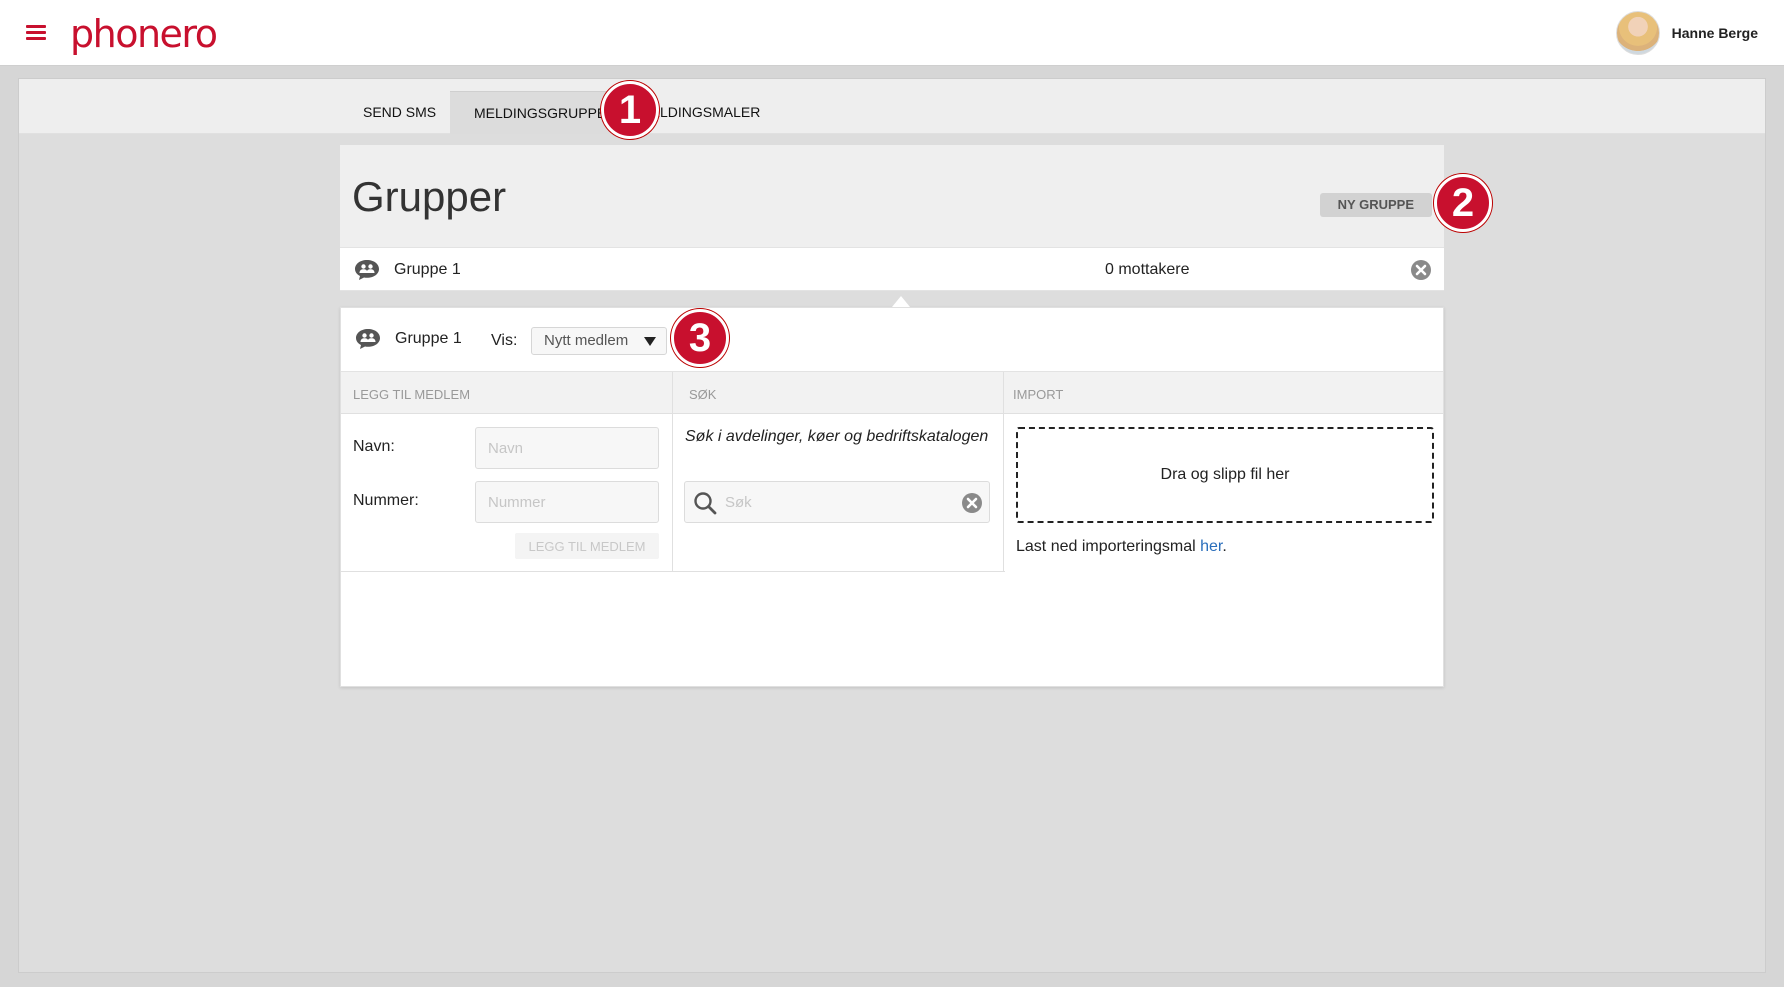 This screenshot has height=987, width=1784. I want to click on import-note-suffix: ., so click(1224, 546).